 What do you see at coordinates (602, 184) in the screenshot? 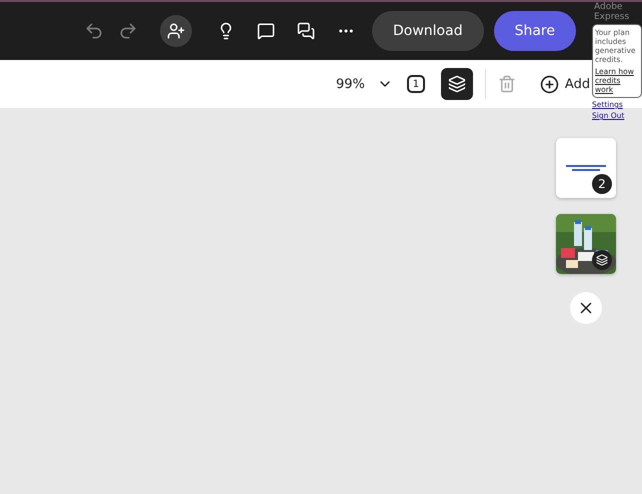
I see `page-count-badge: 2` at bounding box center [602, 184].